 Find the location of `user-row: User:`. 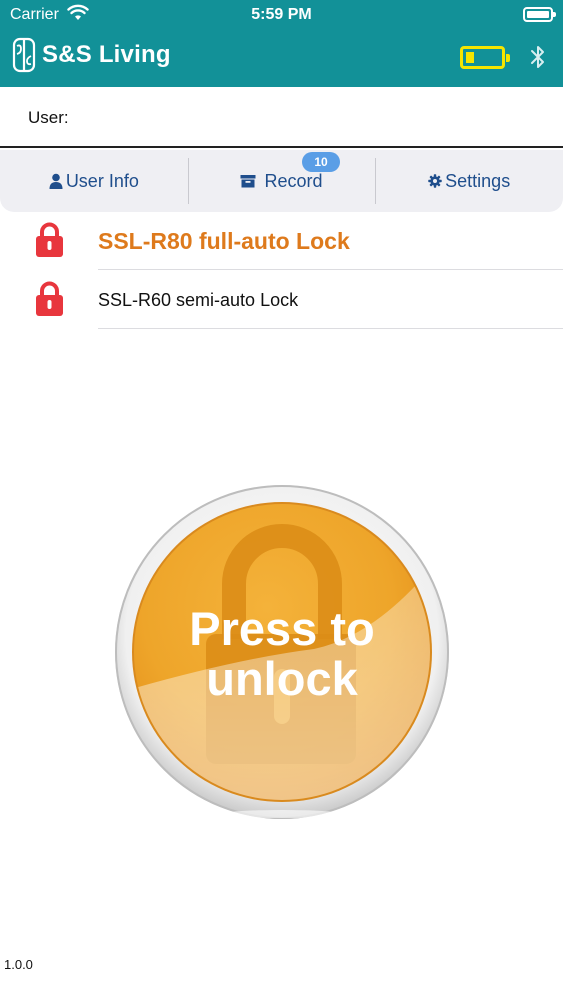

user-row: User: is located at coordinates (281, 117).